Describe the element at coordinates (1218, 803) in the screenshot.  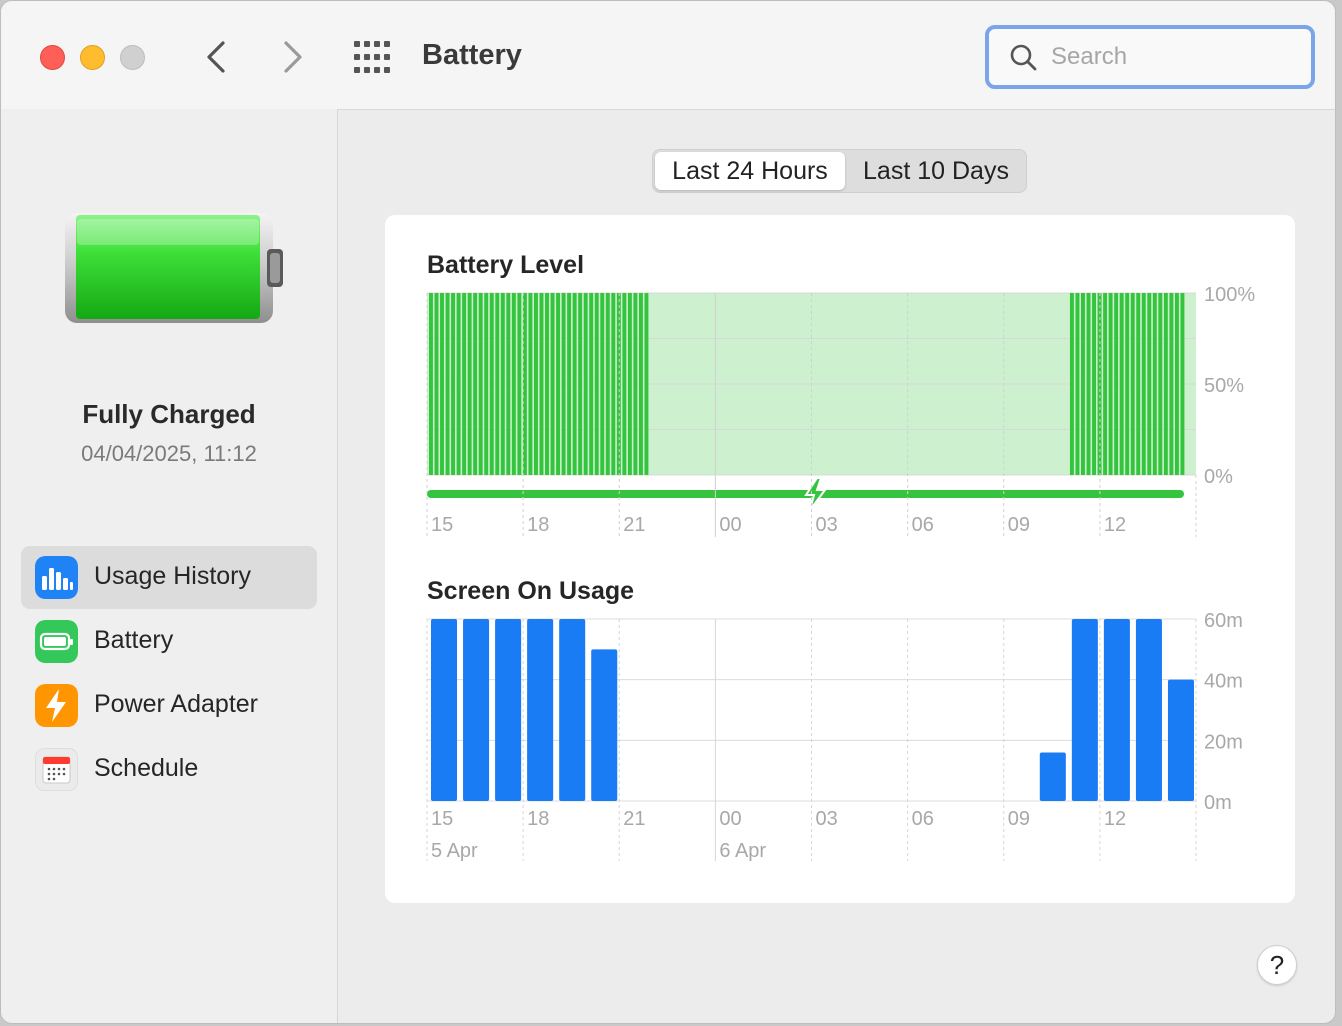
I see `y-tick-label: 0m` at that location.